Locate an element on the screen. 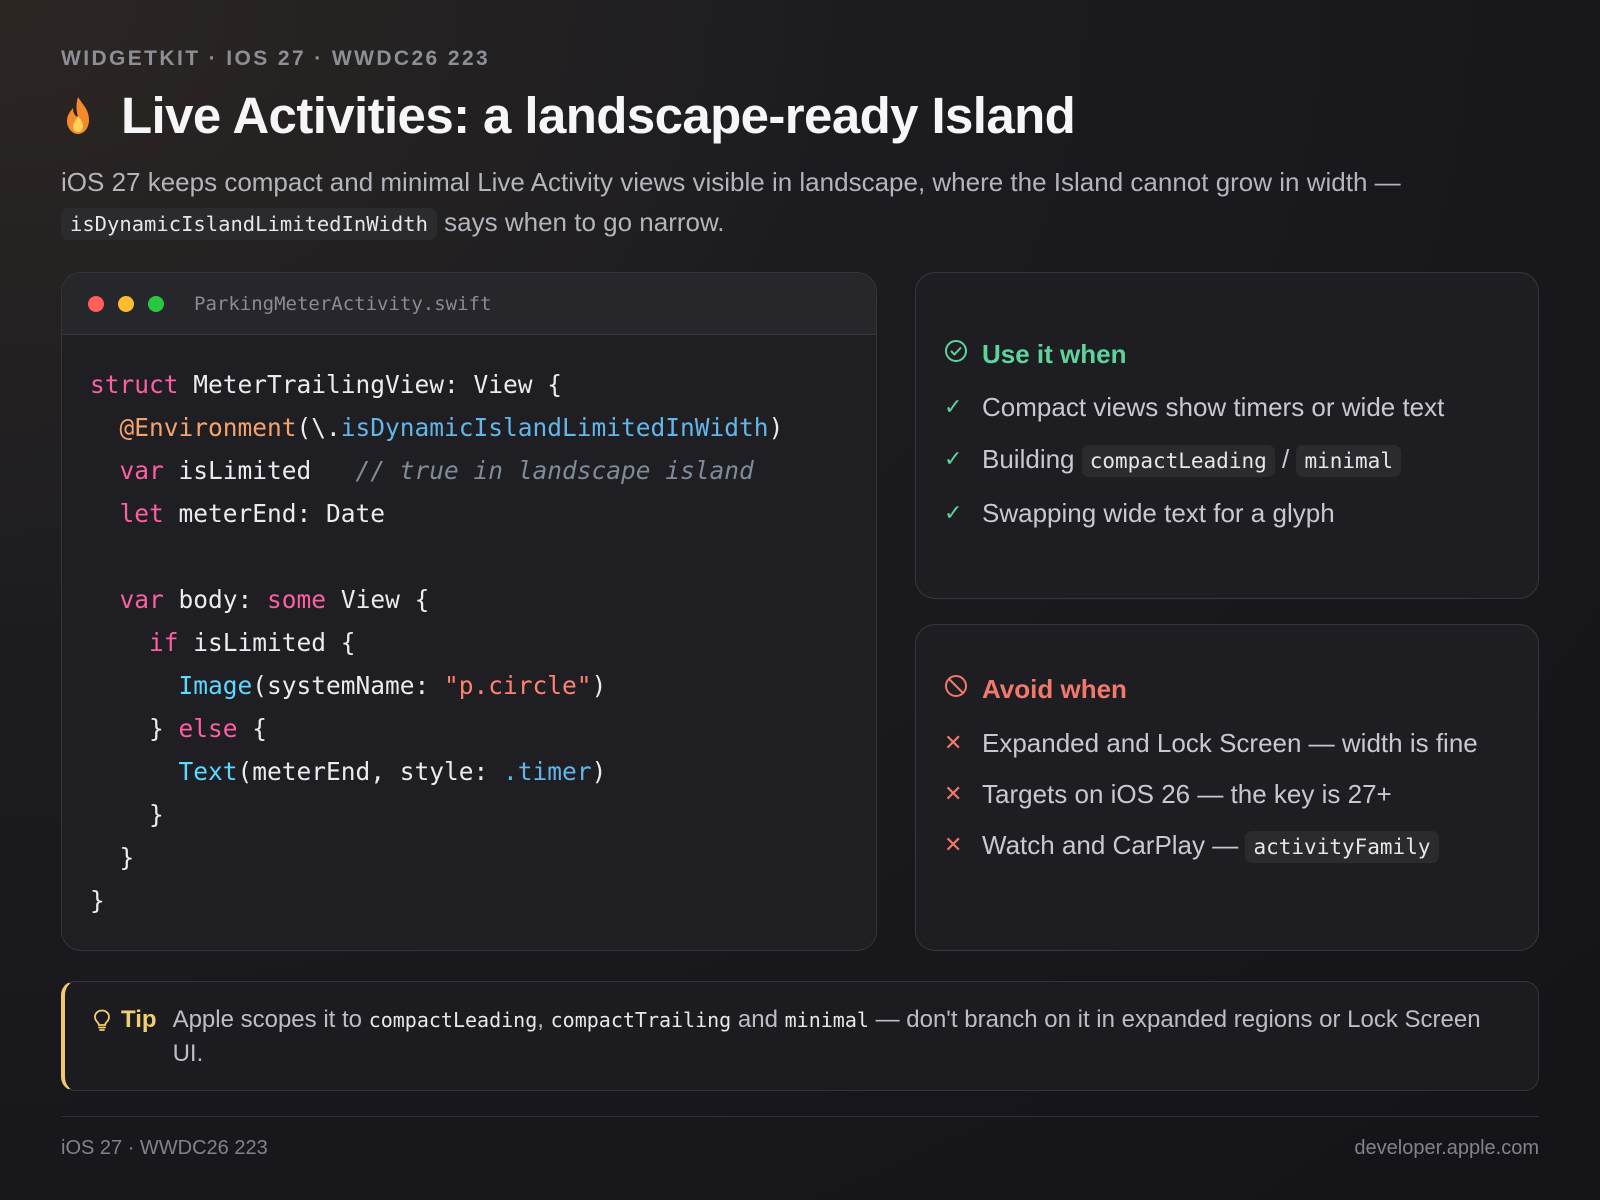 The height and width of the screenshot is (1200, 1600). code-line: } else { is located at coordinates (483, 728).